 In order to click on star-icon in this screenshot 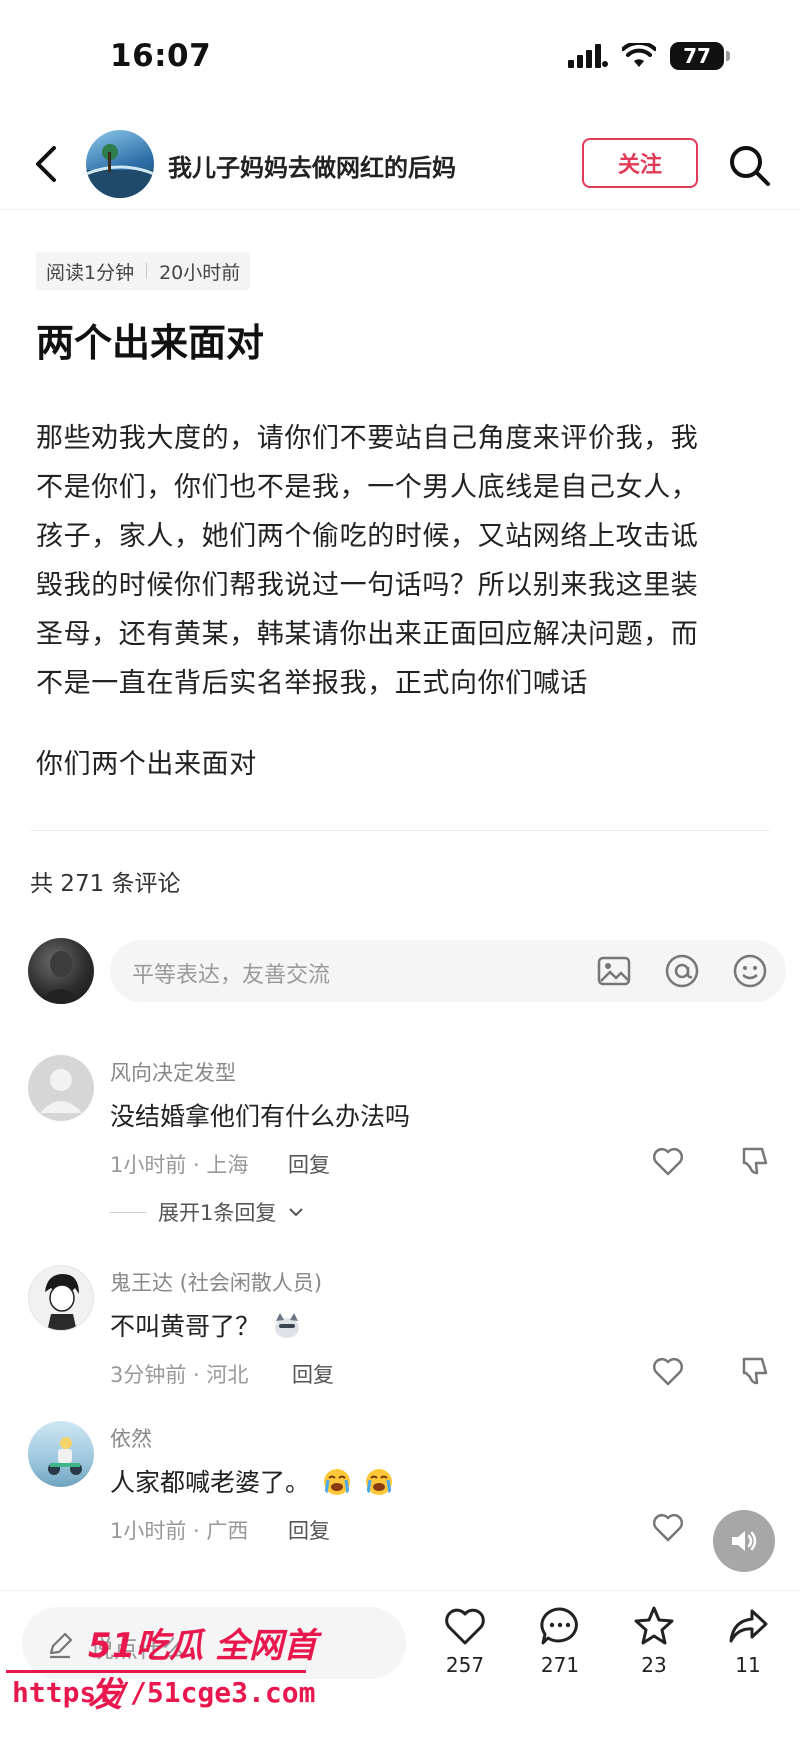, I will do `click(654, 1625)`.